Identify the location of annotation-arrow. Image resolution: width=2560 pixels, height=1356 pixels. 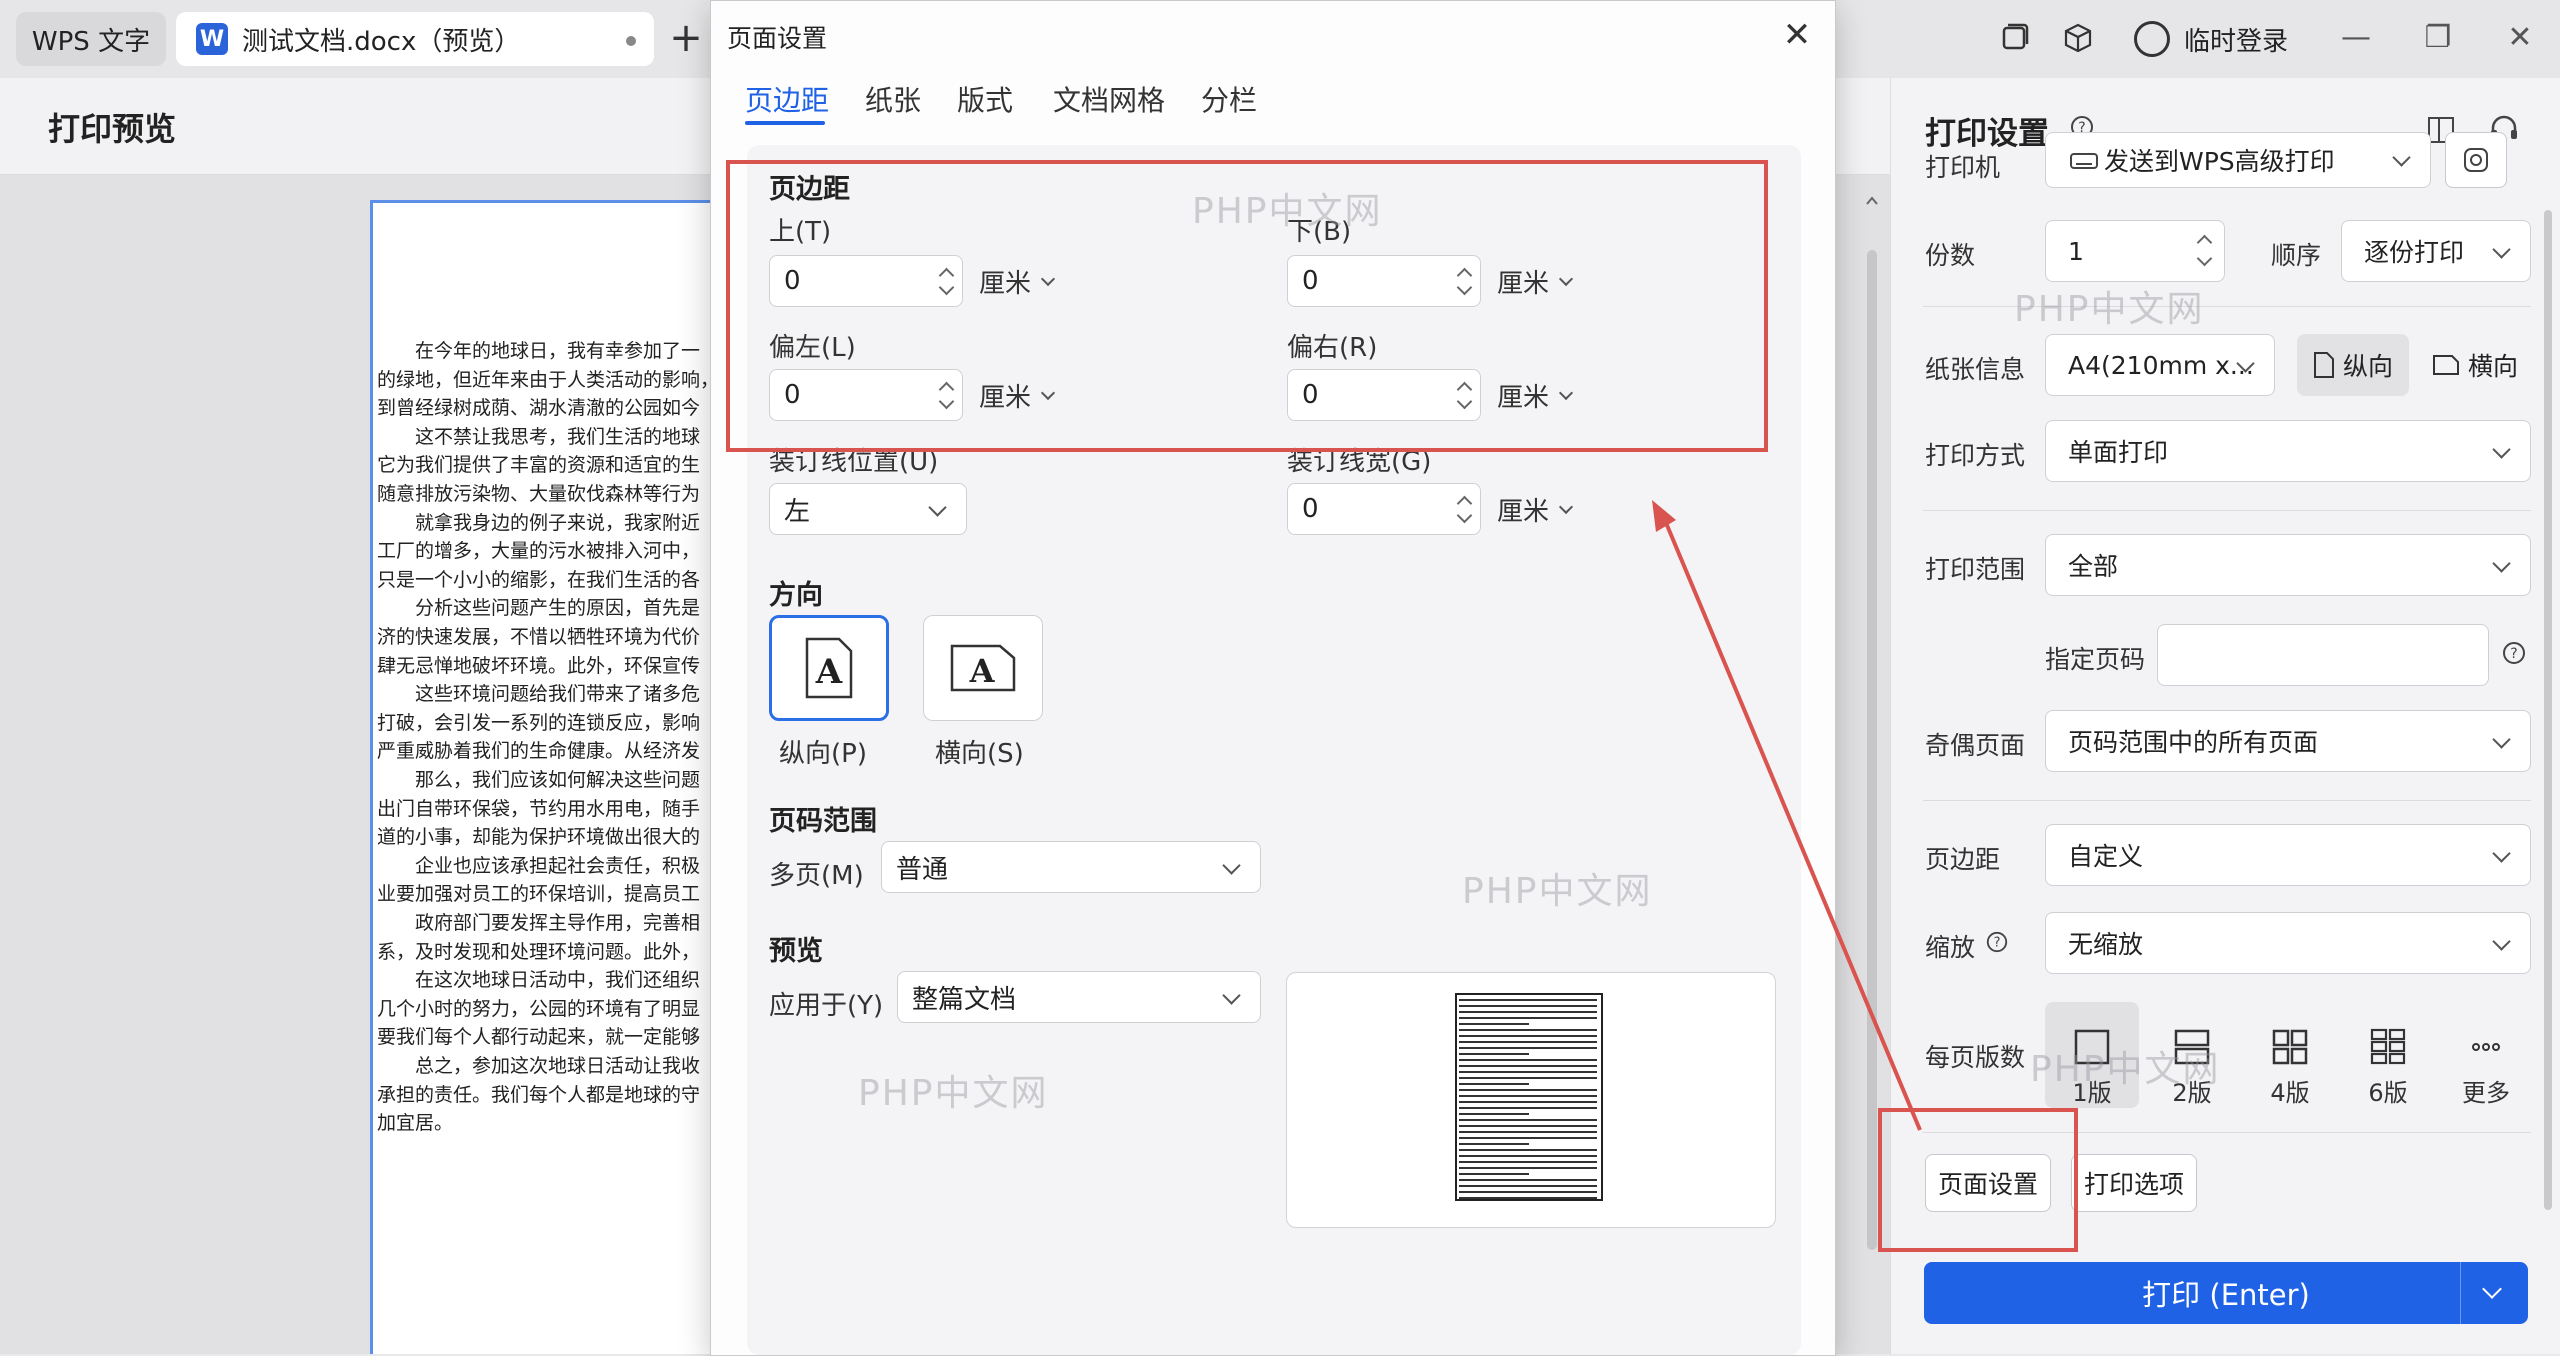
(1787, 815).